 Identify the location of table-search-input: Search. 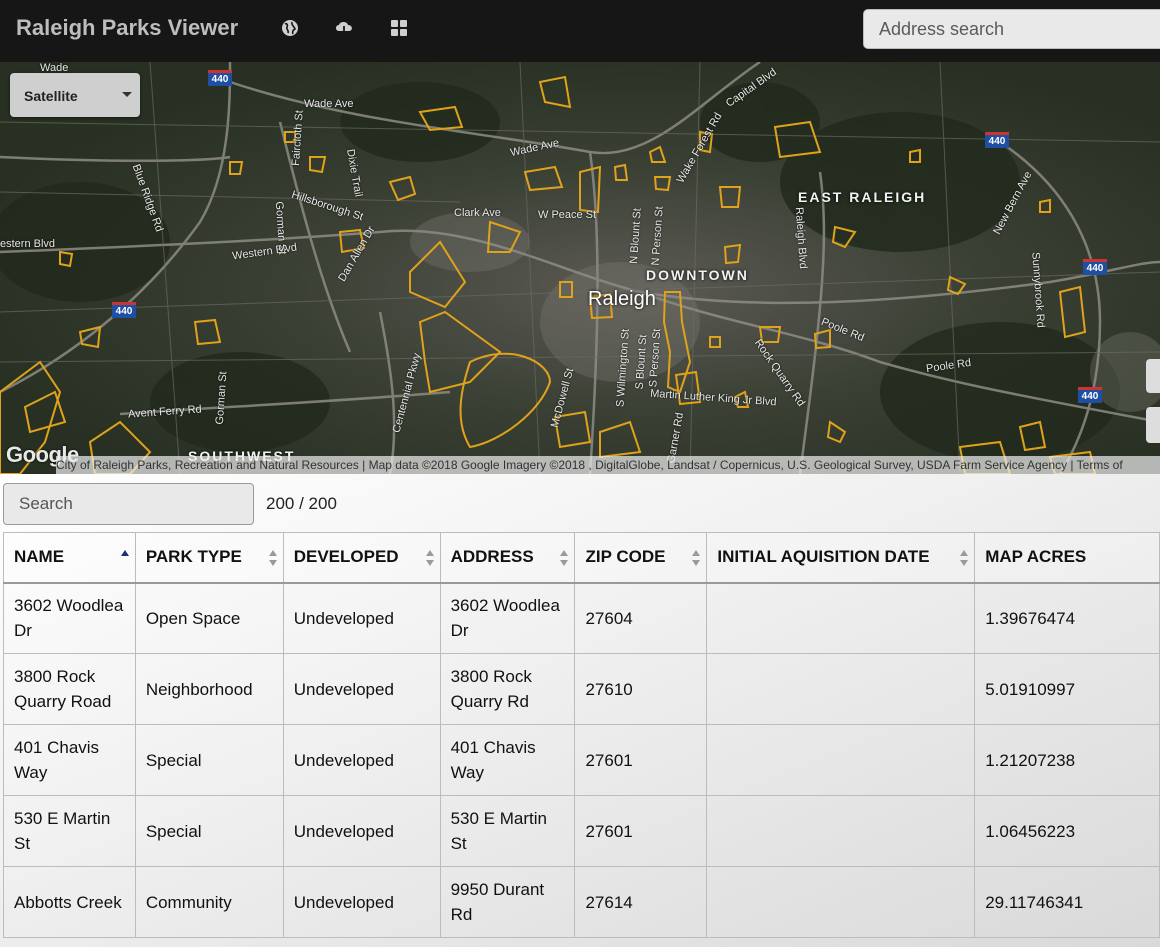
(128, 504).